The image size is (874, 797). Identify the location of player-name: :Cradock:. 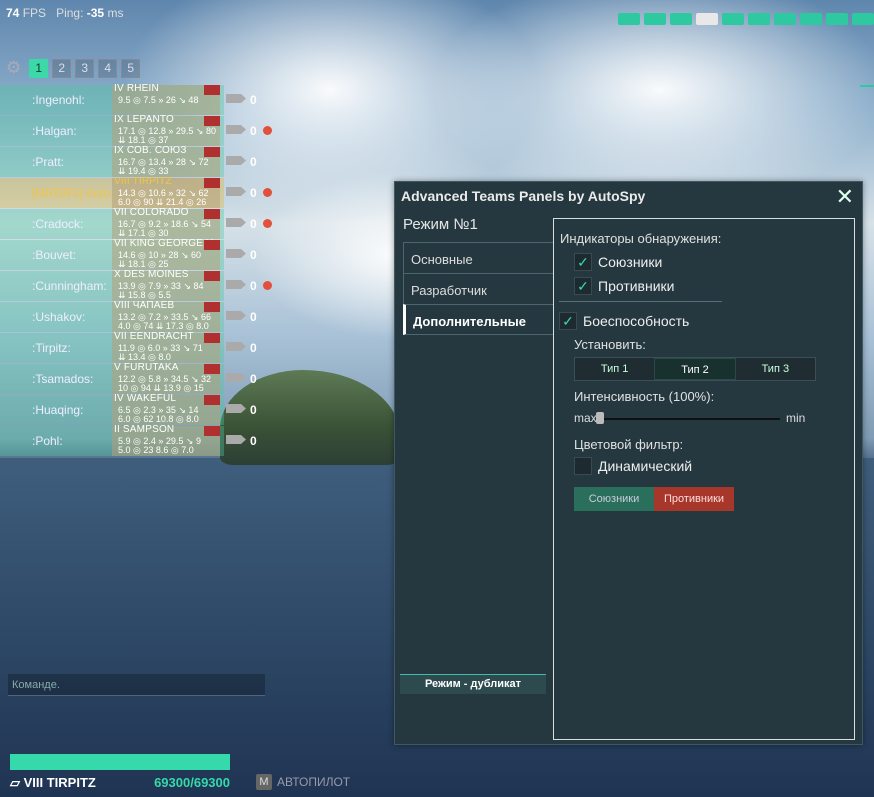
(58, 224).